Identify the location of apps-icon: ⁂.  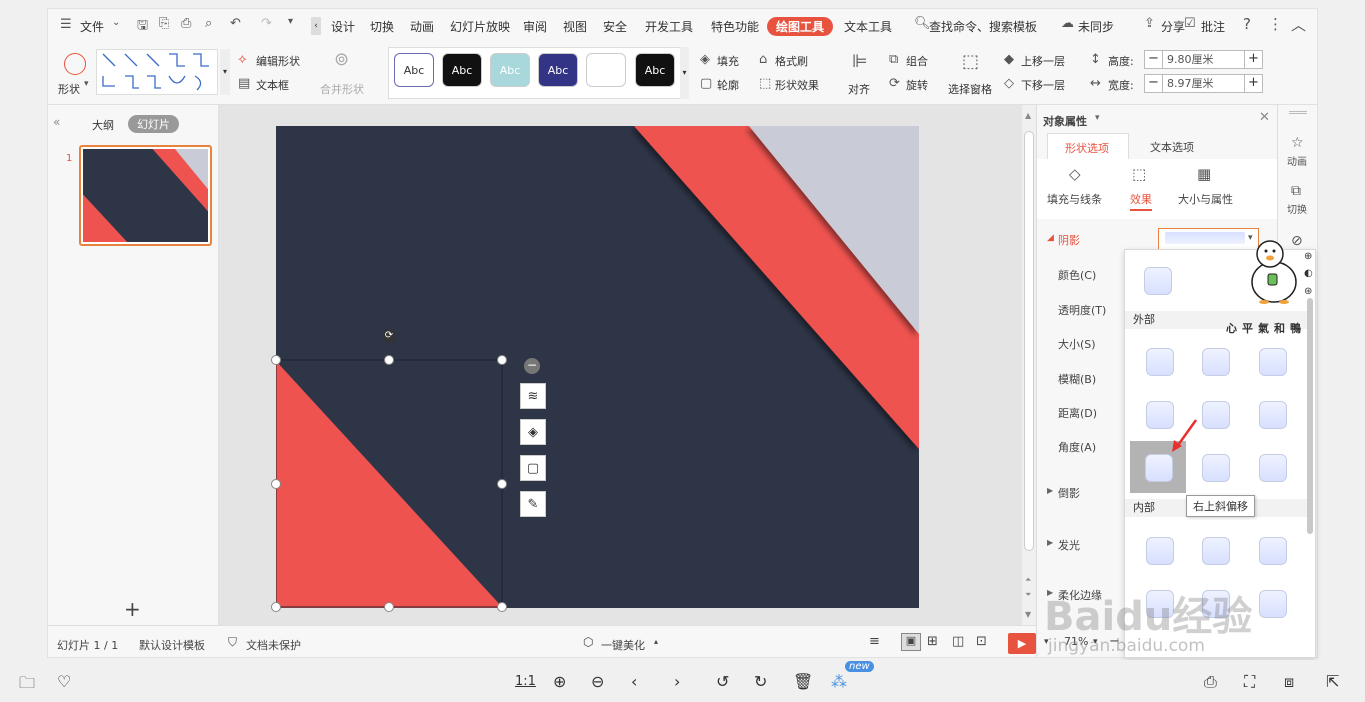
(839, 681).